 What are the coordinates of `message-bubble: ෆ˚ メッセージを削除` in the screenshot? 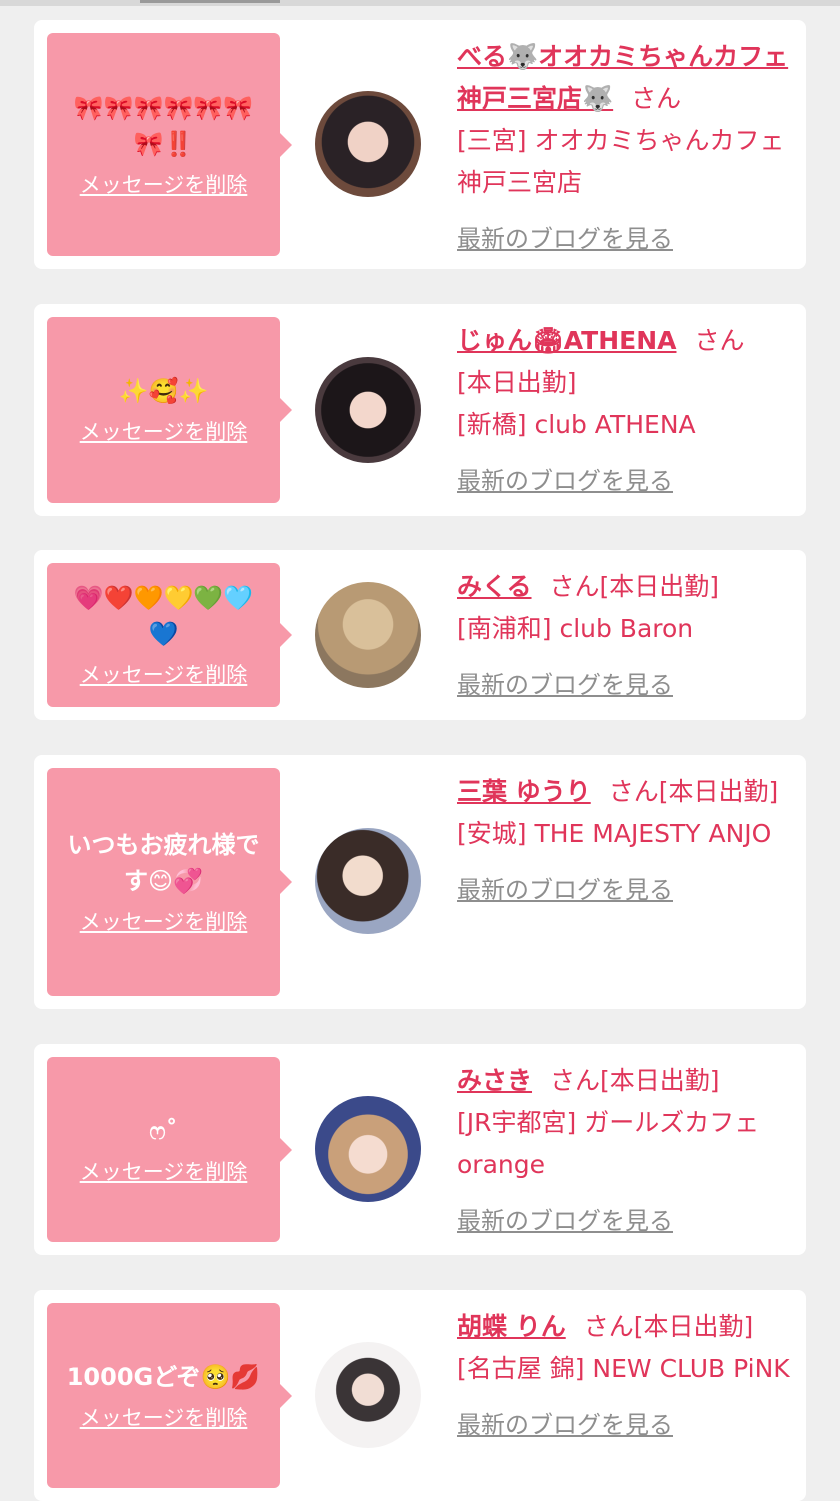 It's located at (169, 1149).